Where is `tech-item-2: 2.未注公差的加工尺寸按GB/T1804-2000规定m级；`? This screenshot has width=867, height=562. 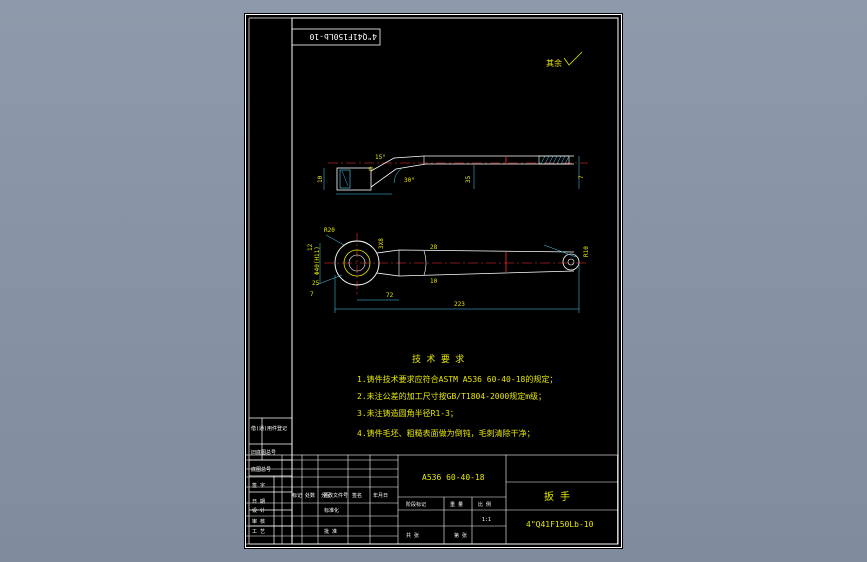
tech-item-2: 2.未注公差的加工尺寸按GB/T1804-2000规定m级； is located at coordinates (451, 396).